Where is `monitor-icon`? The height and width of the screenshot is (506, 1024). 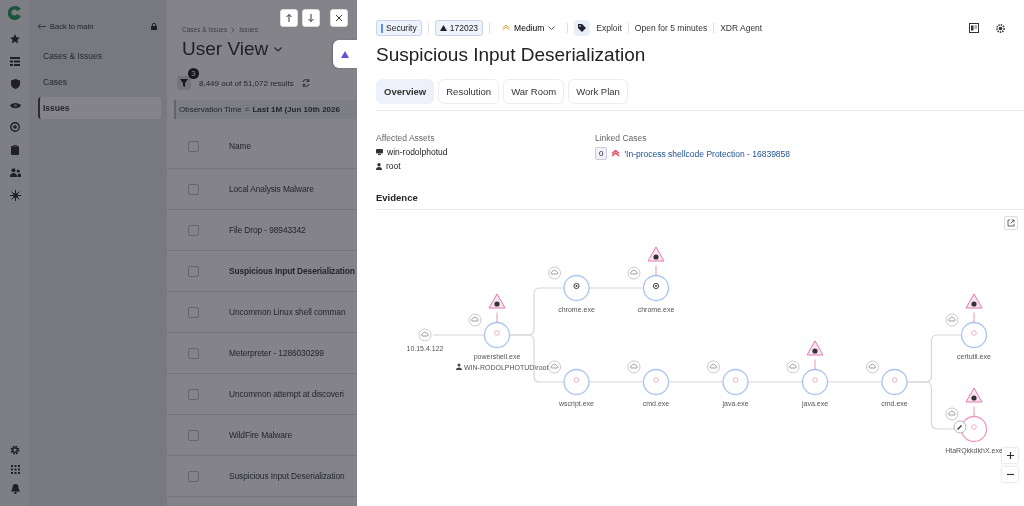
monitor-icon is located at coordinates (379, 152).